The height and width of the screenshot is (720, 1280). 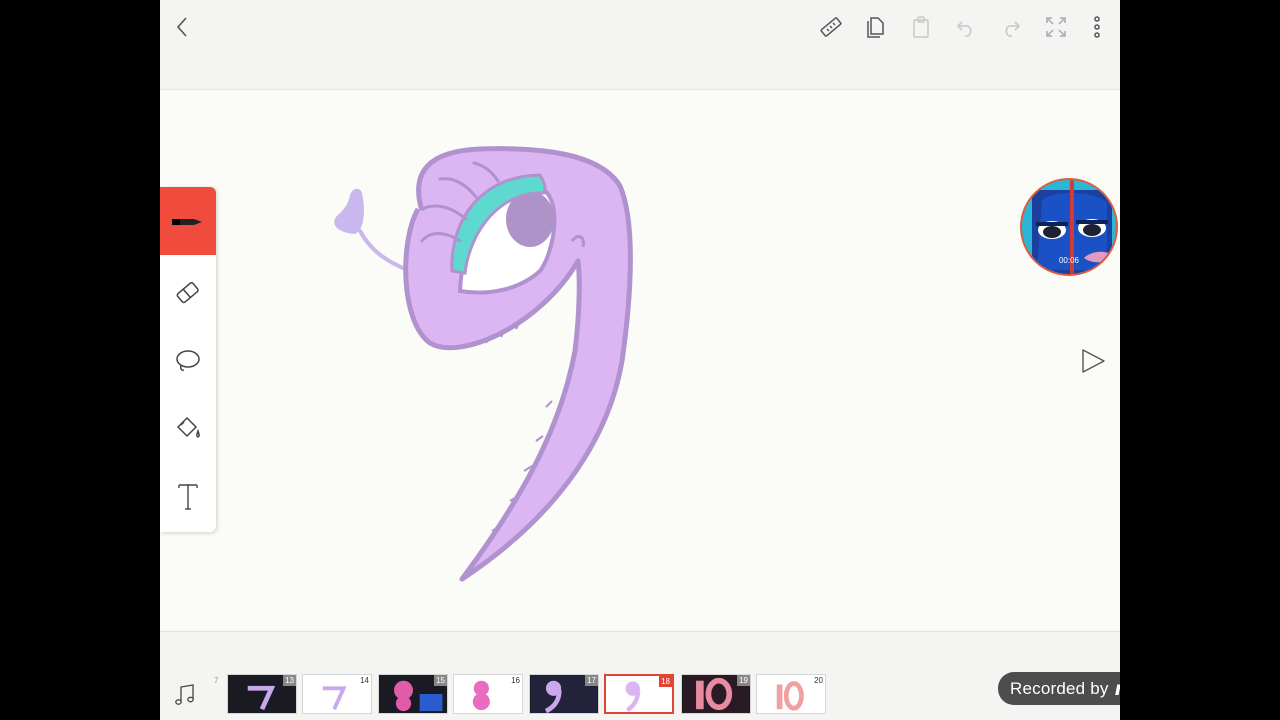 I want to click on watermark-text: Recorded by, so click(x=1059, y=688).